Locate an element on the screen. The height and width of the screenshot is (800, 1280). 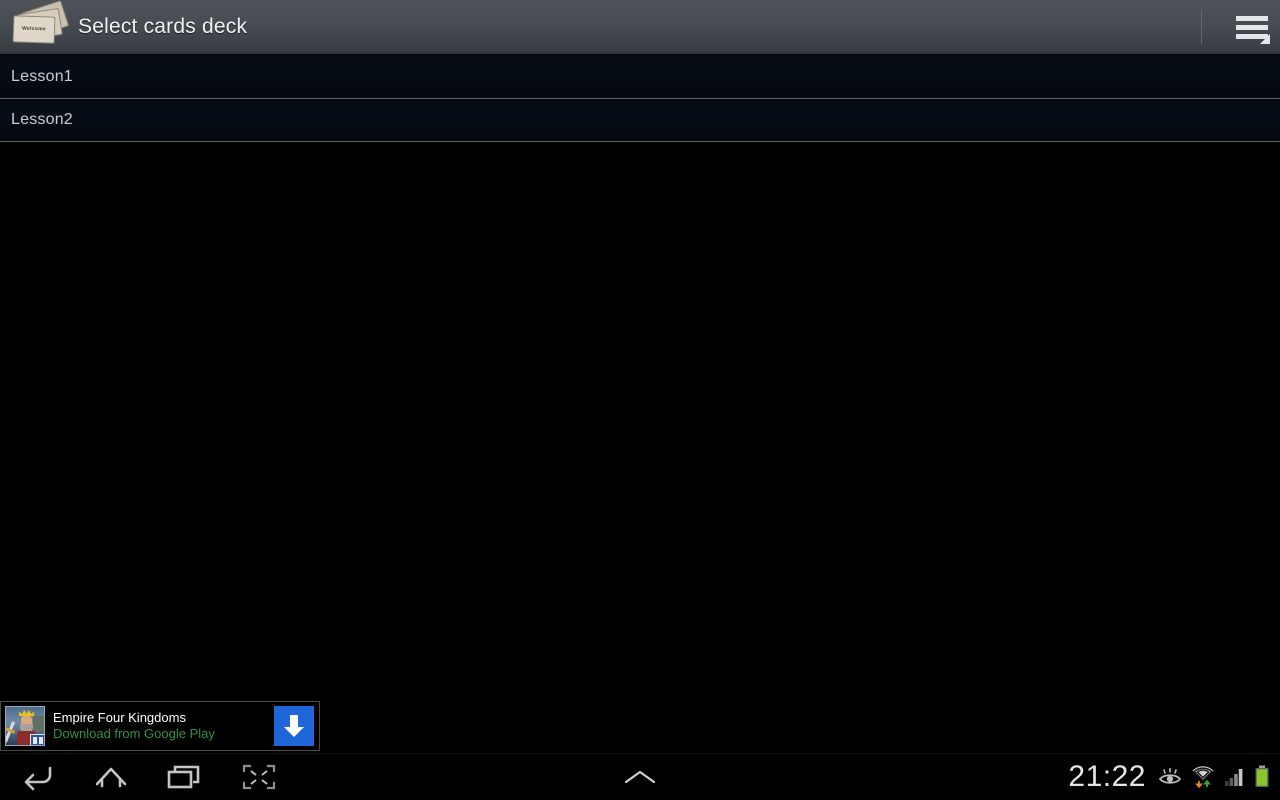
back-arrow-icon is located at coordinates (37, 777).